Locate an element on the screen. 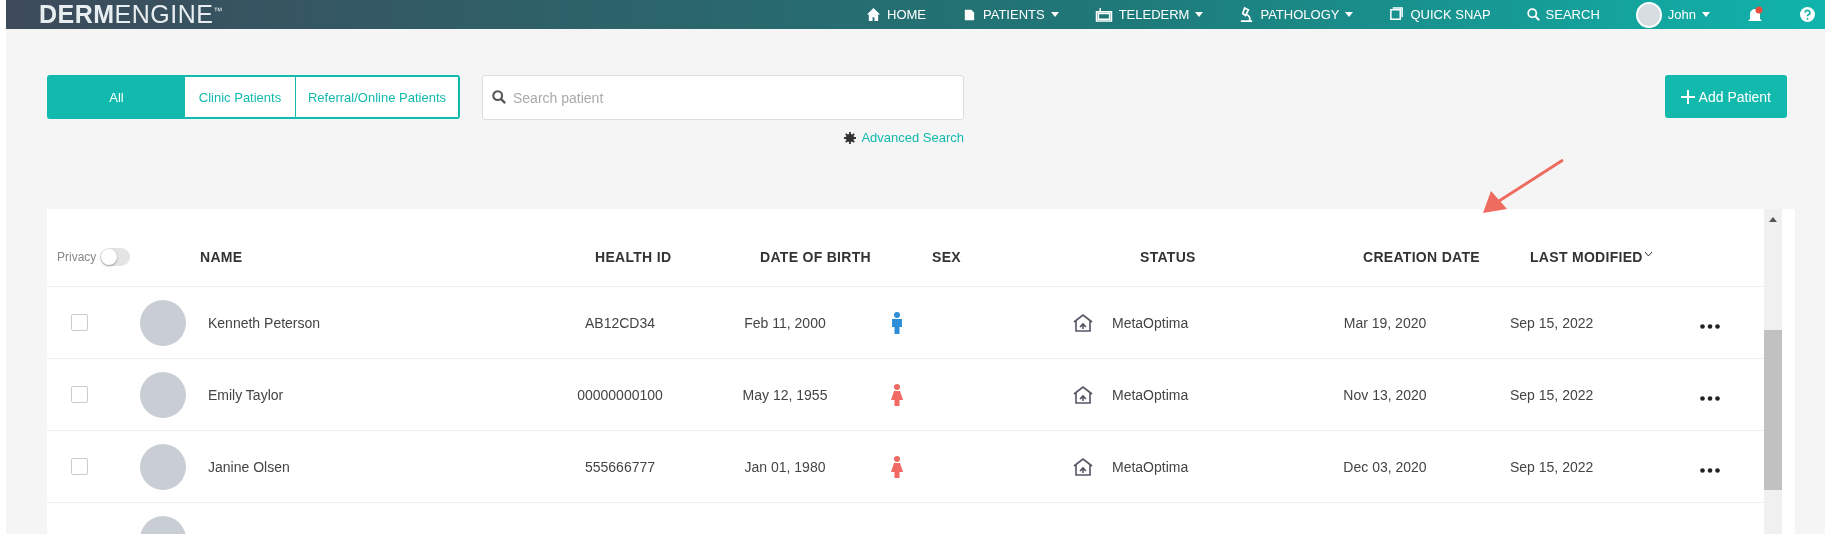 The height and width of the screenshot is (534, 1825). privacy-toggle is located at coordinates (115, 257).